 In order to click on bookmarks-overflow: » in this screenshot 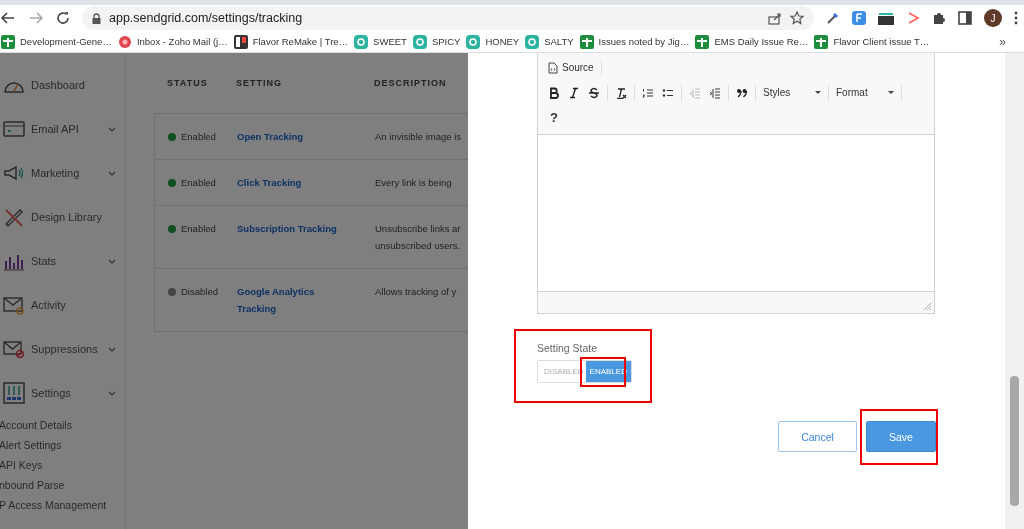, I will do `click(1005, 41)`.